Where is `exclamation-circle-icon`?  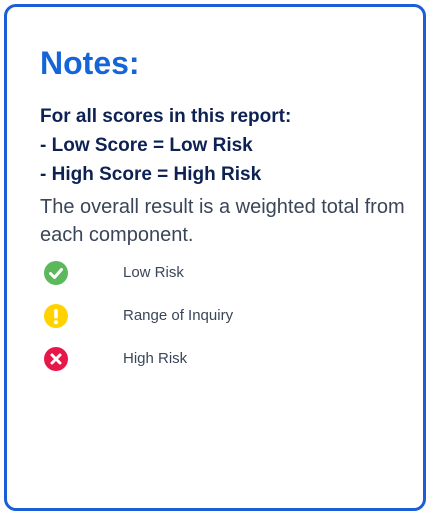
exclamation-circle-icon is located at coordinates (56, 316).